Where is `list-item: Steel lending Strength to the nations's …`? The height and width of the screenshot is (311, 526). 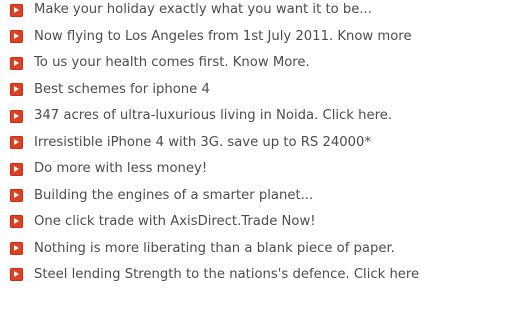 list-item: Steel lending Strength to the nations's … is located at coordinates (263, 275).